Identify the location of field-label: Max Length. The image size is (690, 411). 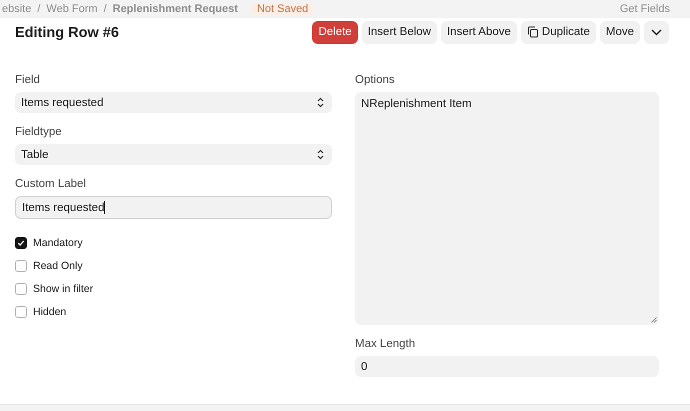
(385, 344).